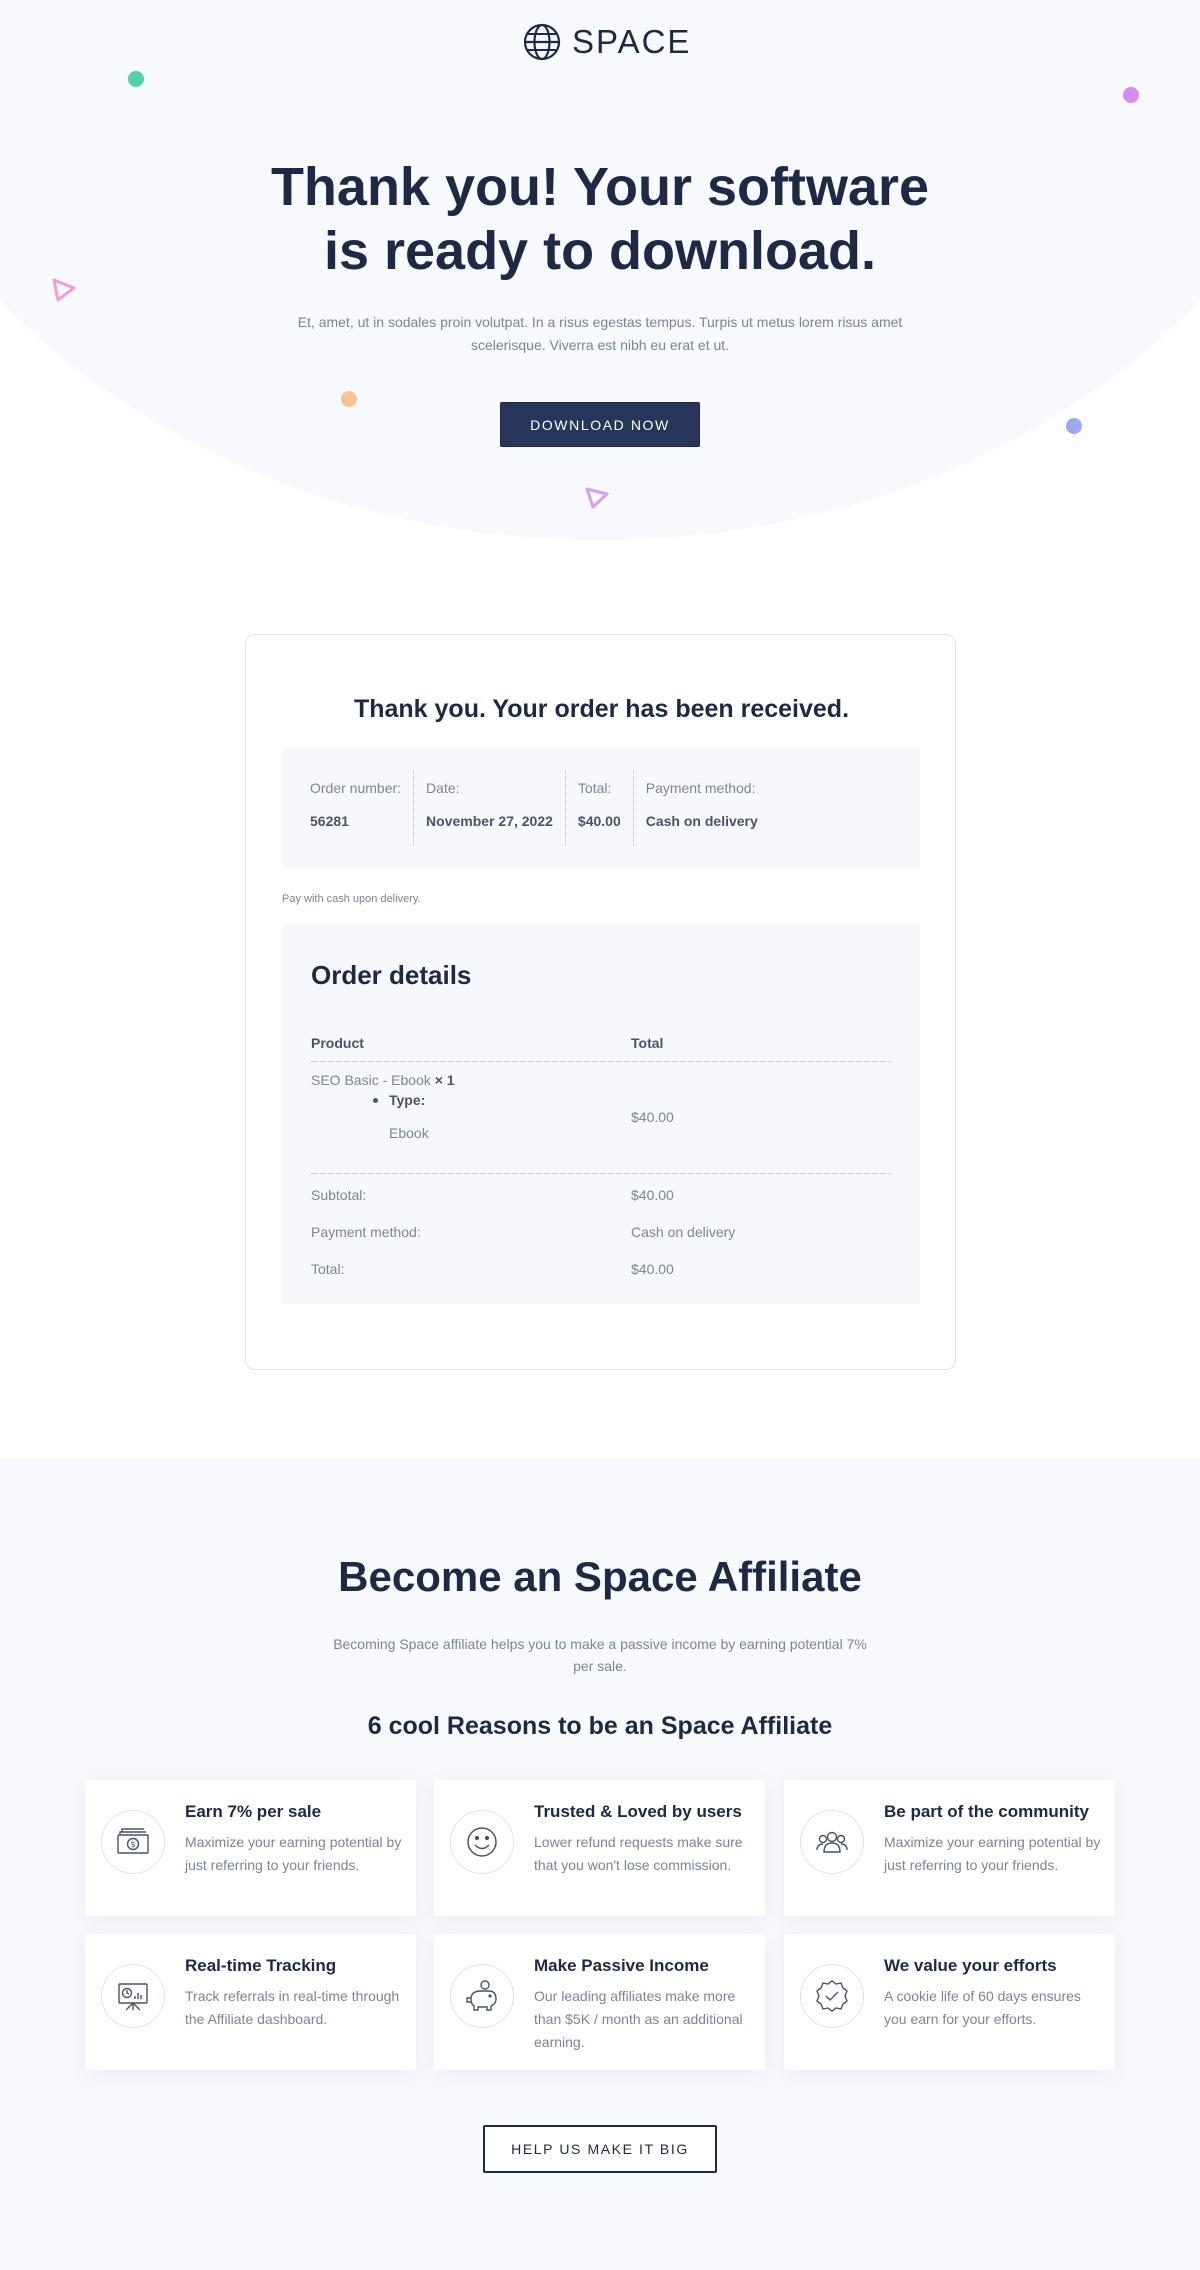 The width and height of the screenshot is (1200, 2270). What do you see at coordinates (599, 821) in the screenshot?
I see `order-total-value: $40.00` at bounding box center [599, 821].